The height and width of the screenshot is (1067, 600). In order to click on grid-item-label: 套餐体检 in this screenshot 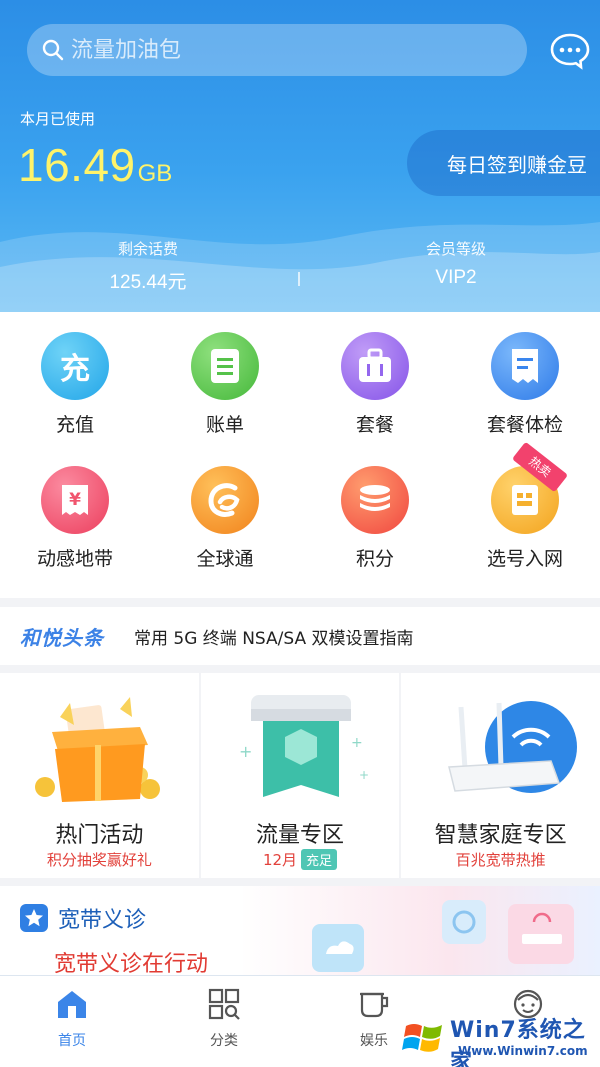, I will do `click(524, 425)`.